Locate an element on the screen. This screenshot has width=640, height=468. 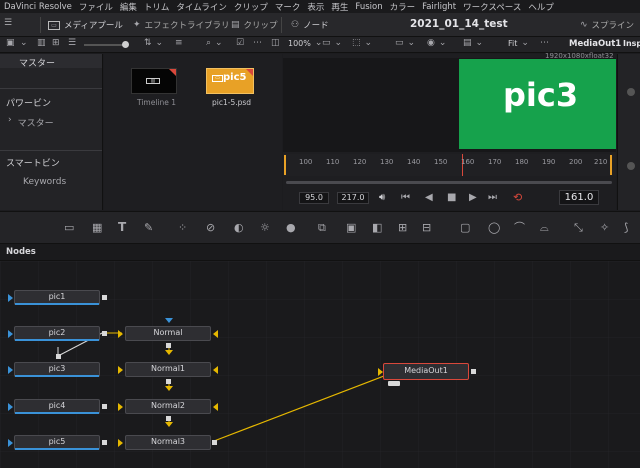
detail-view-button: ☰ is located at coordinates (72, 43).